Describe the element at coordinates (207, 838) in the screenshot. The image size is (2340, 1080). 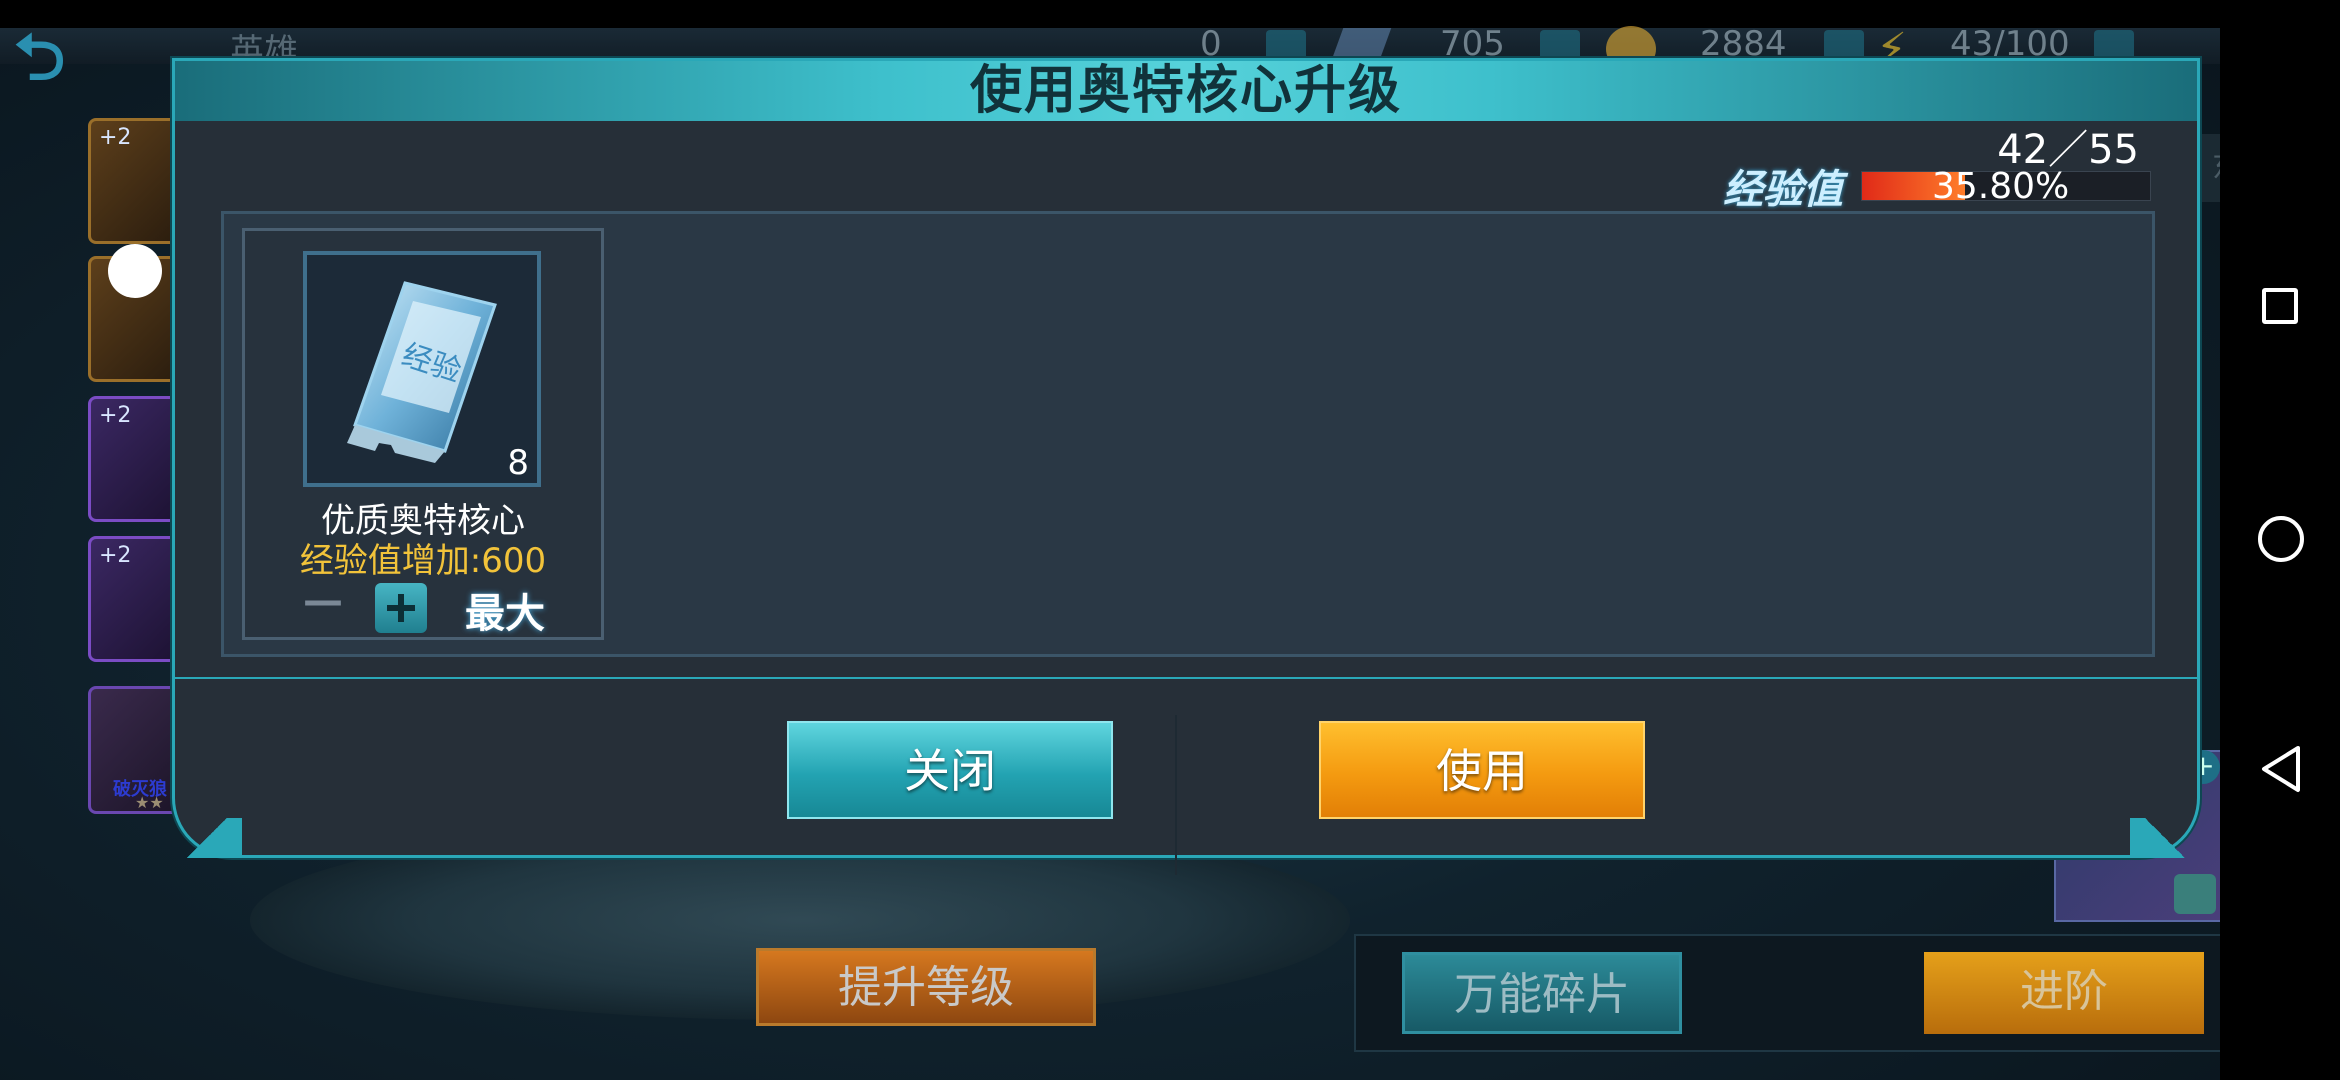
I see `corner-ornament-left` at that location.